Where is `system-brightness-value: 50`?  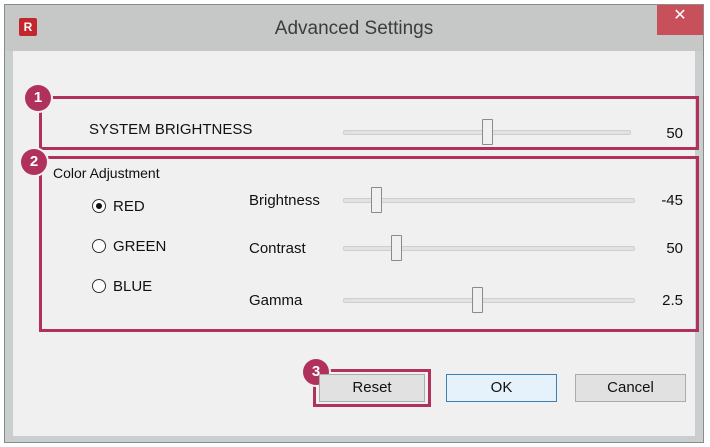
system-brightness-value: 50 is located at coordinates (674, 133).